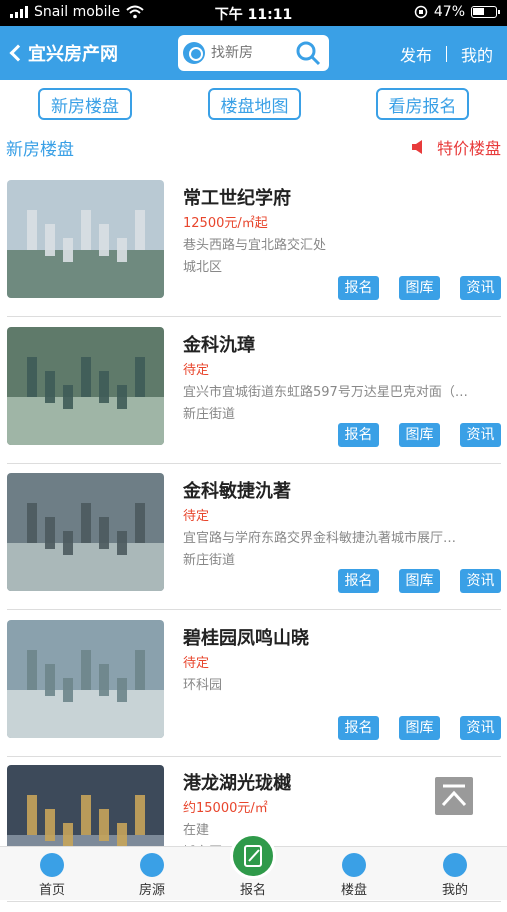 This screenshot has height=912, width=507. I want to click on search-input, so click(256, 53).